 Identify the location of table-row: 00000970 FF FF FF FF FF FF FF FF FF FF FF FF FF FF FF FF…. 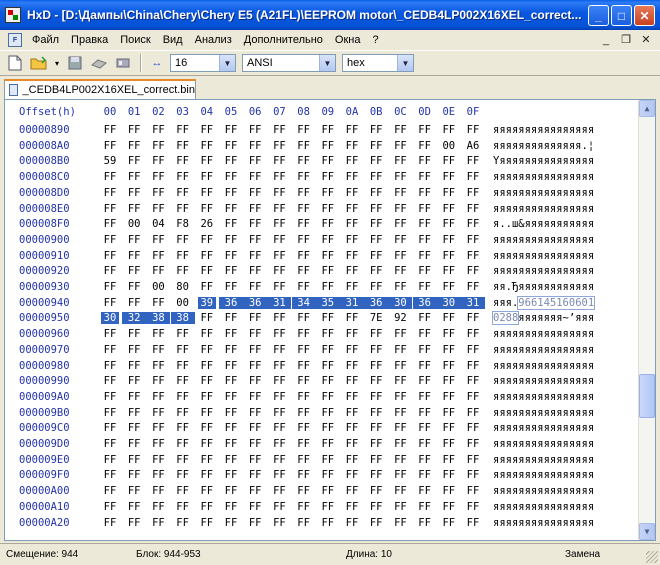
(325, 352).